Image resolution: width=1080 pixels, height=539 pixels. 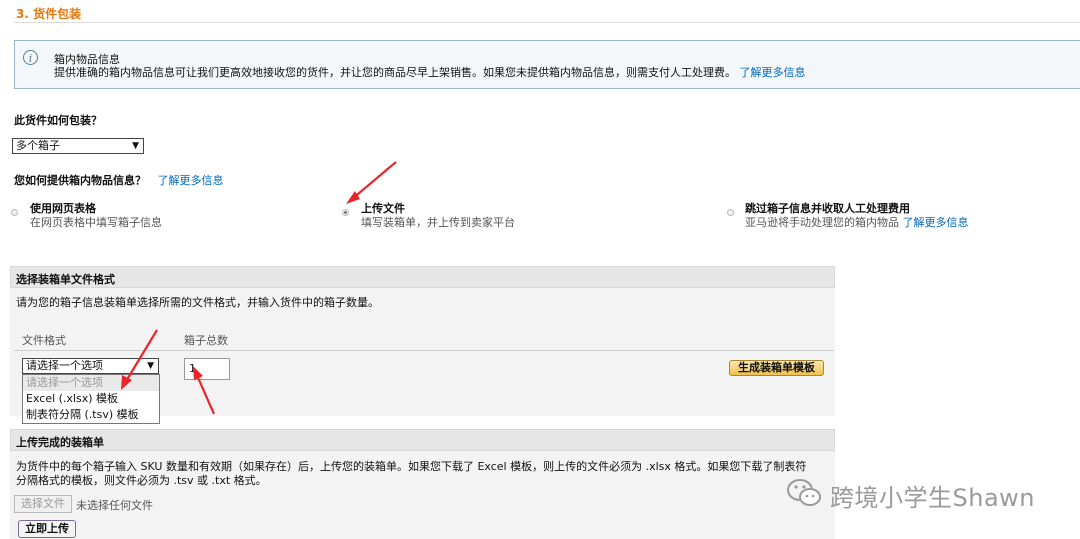 What do you see at coordinates (374, 180) in the screenshot?
I see `arrow-upload-option` at bounding box center [374, 180].